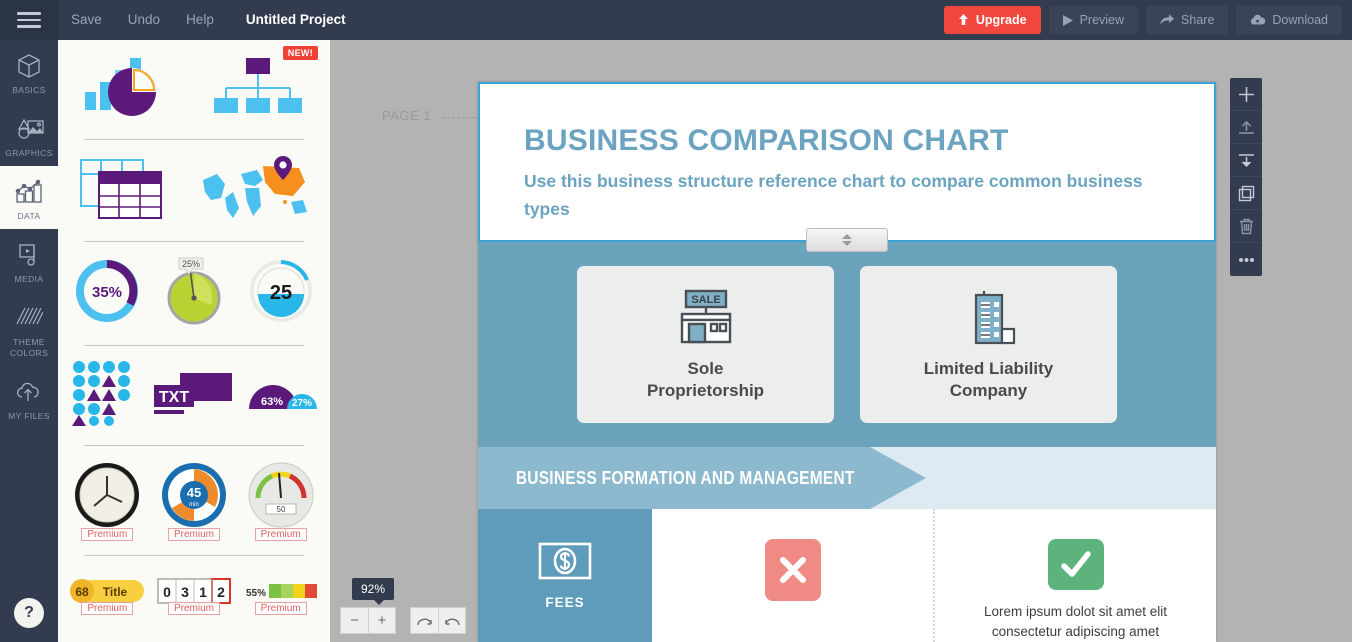 This screenshot has width=1352, height=642. Describe the element at coordinates (685, 477) in the screenshot. I see `section-banner-label: BUSINESS FORMATION AND MANAGEMENT` at that location.